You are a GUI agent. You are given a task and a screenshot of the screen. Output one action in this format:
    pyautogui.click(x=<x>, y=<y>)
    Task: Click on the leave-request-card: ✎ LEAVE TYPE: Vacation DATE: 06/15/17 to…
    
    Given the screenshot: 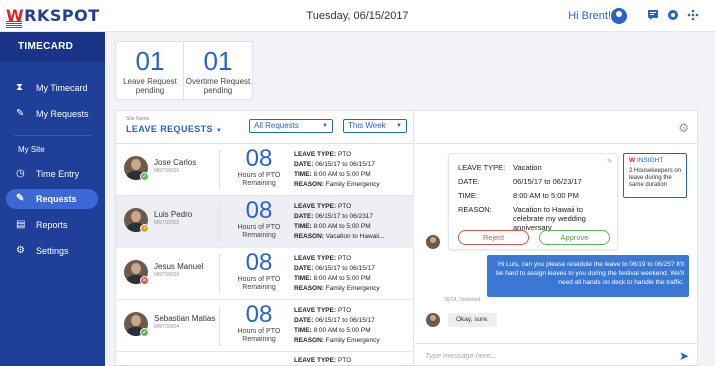 What is the action you would take?
    pyautogui.click(x=533, y=201)
    